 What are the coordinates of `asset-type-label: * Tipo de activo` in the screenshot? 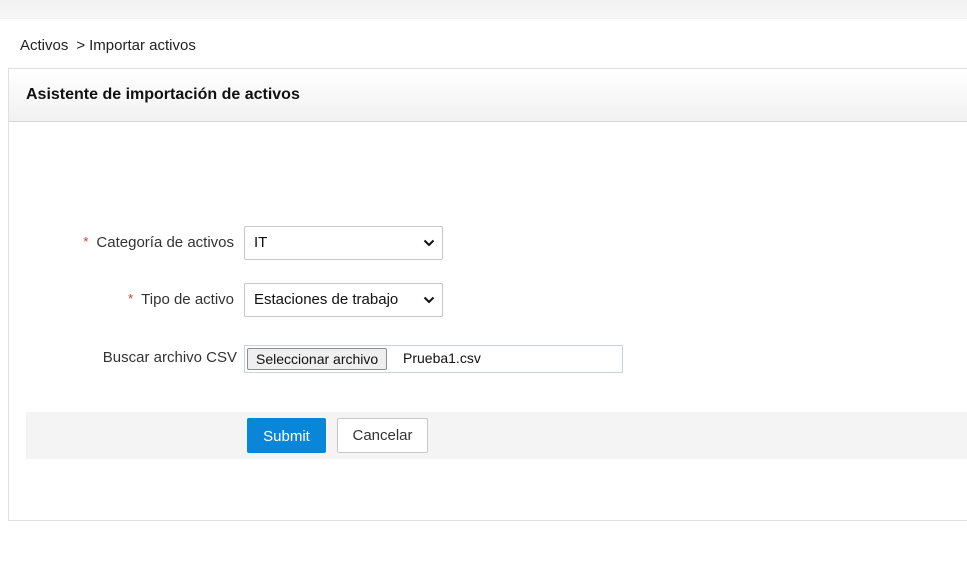 It's located at (181, 299).